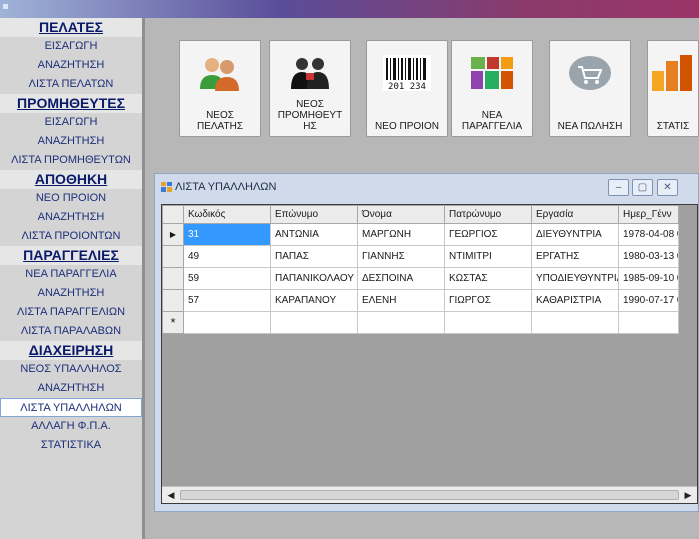 The height and width of the screenshot is (539, 699). I want to click on horizontal-scrollbar: ◀ ▶, so click(429, 494).